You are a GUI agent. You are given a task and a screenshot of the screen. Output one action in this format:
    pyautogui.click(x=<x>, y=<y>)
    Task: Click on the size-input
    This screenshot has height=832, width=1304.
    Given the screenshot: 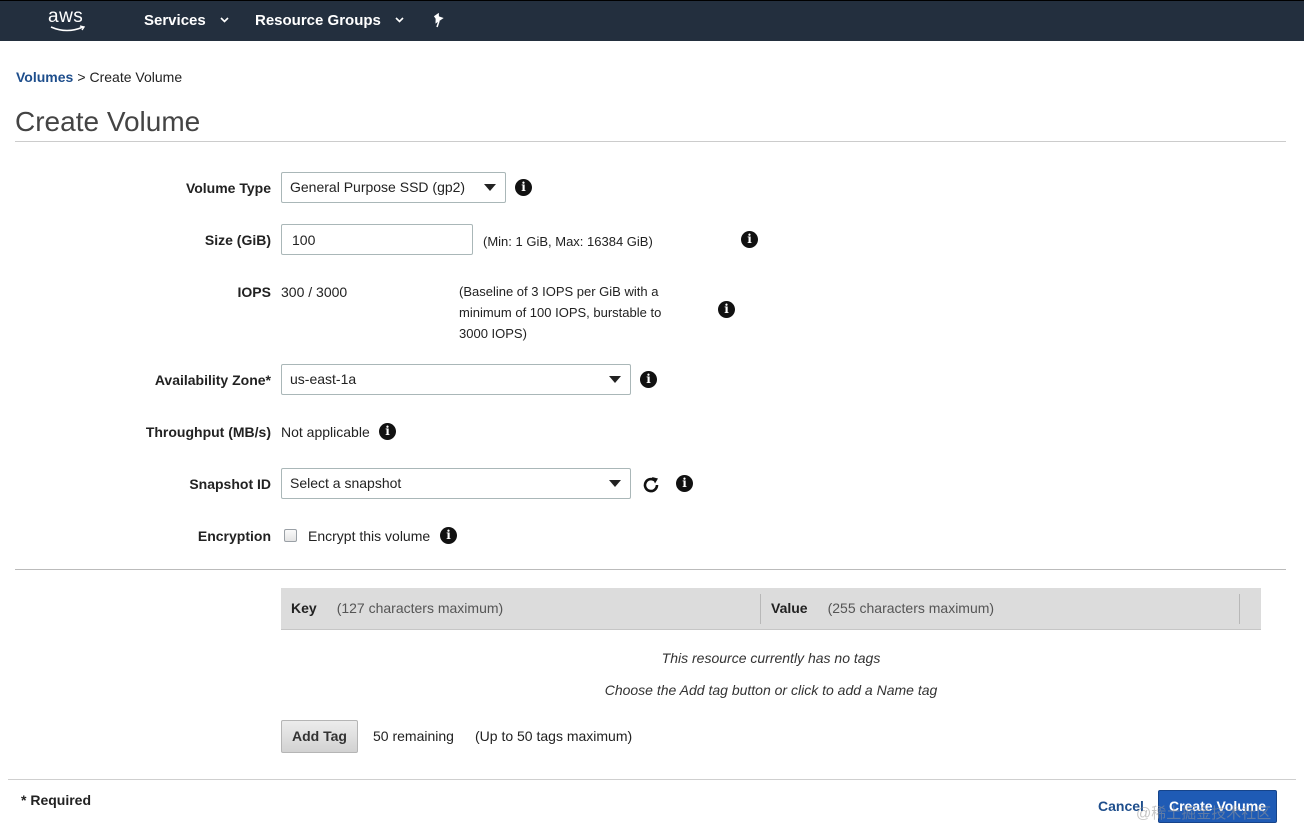 What is the action you would take?
    pyautogui.click(x=377, y=239)
    